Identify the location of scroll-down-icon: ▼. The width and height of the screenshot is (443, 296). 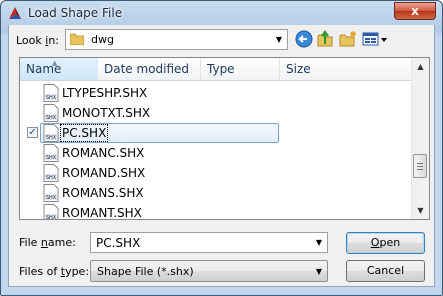
(420, 210).